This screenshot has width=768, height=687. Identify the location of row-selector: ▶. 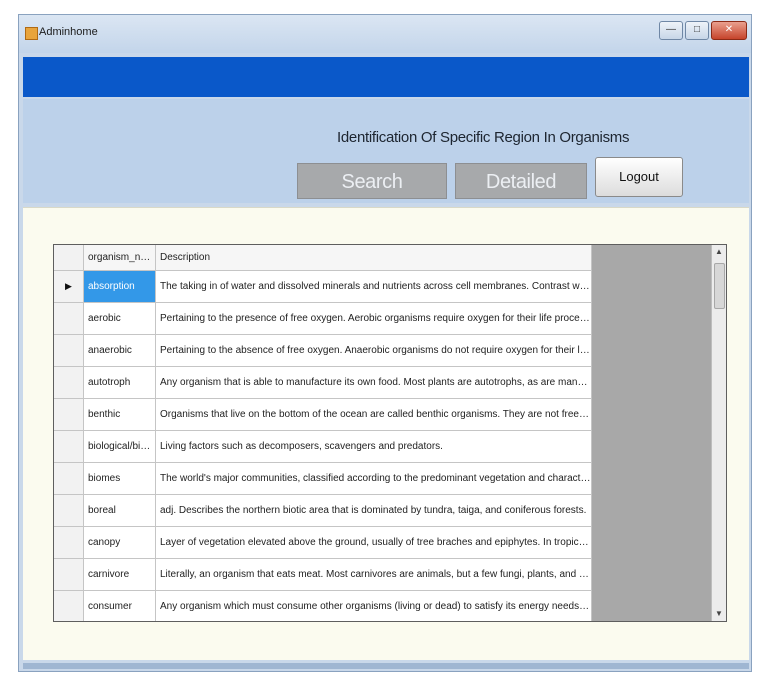
(69, 286).